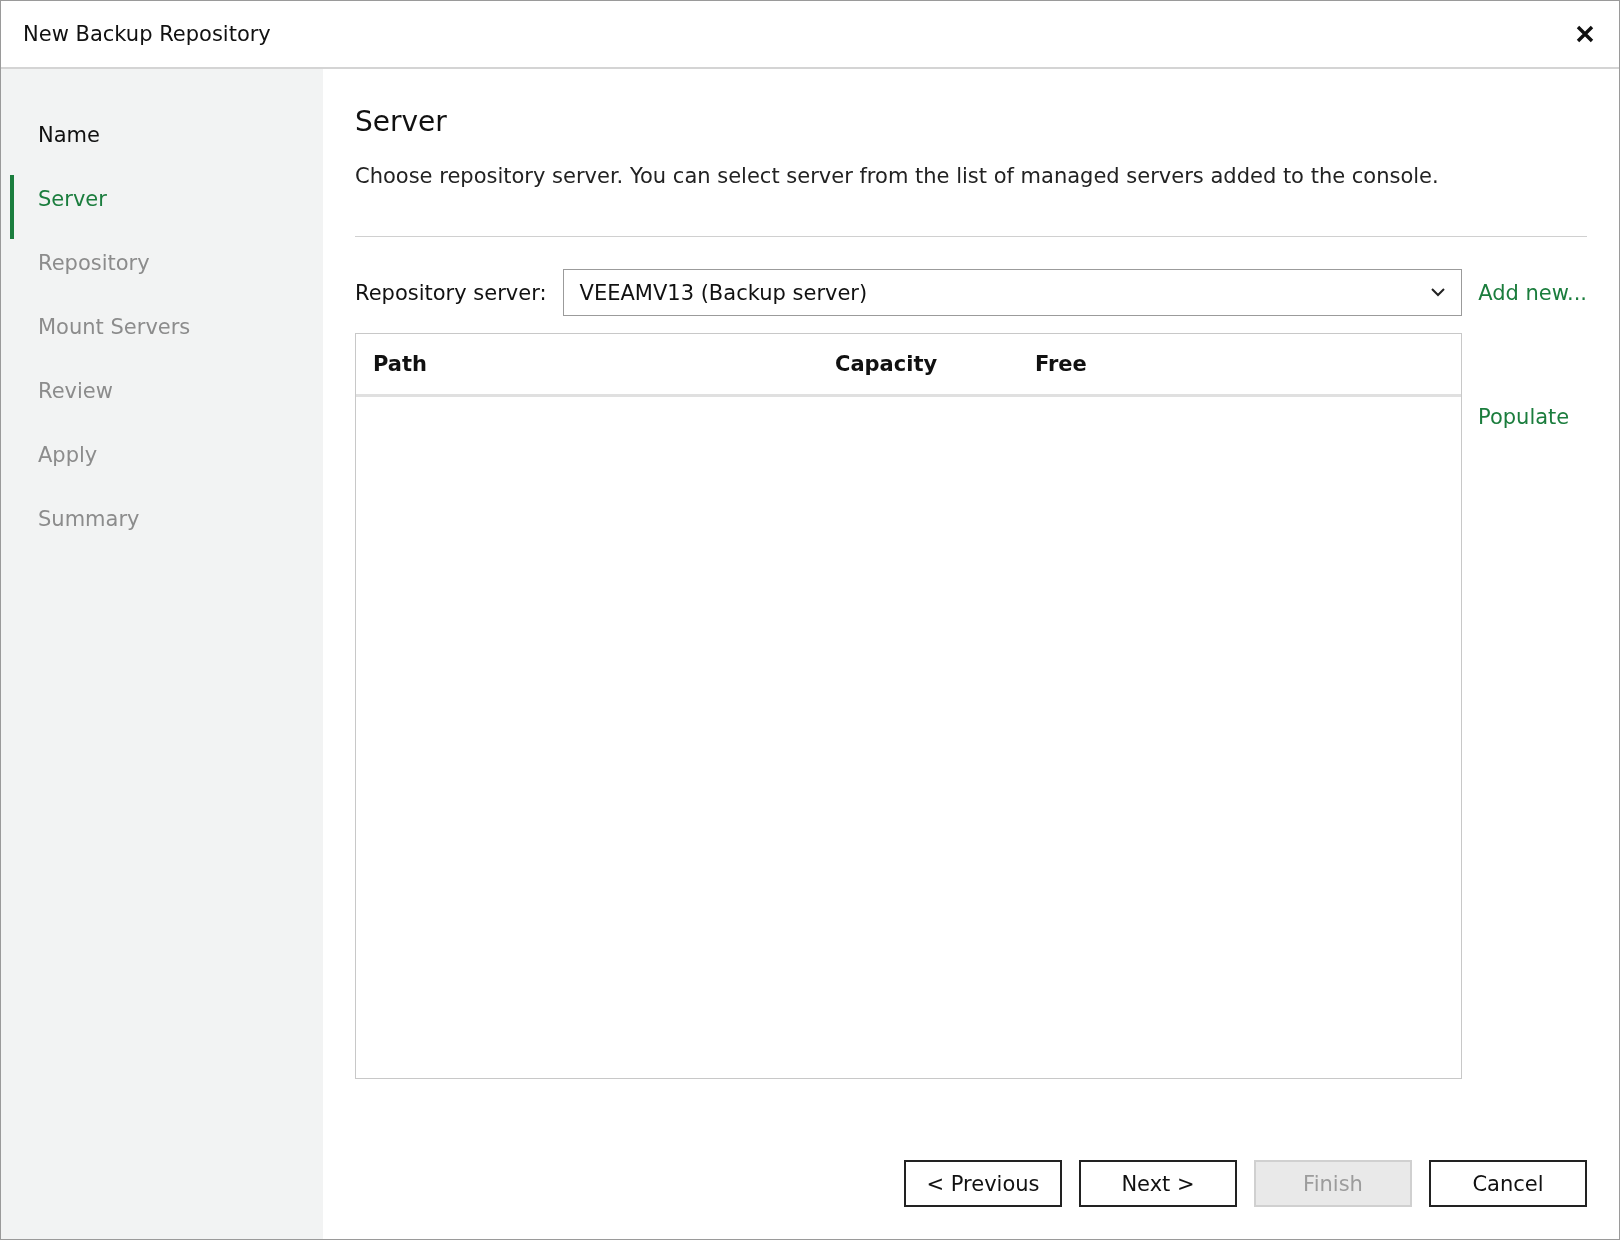  What do you see at coordinates (897, 176) in the screenshot?
I see `page-description: Choose repository server. You can select server from the list of managed servers added to the console.` at bounding box center [897, 176].